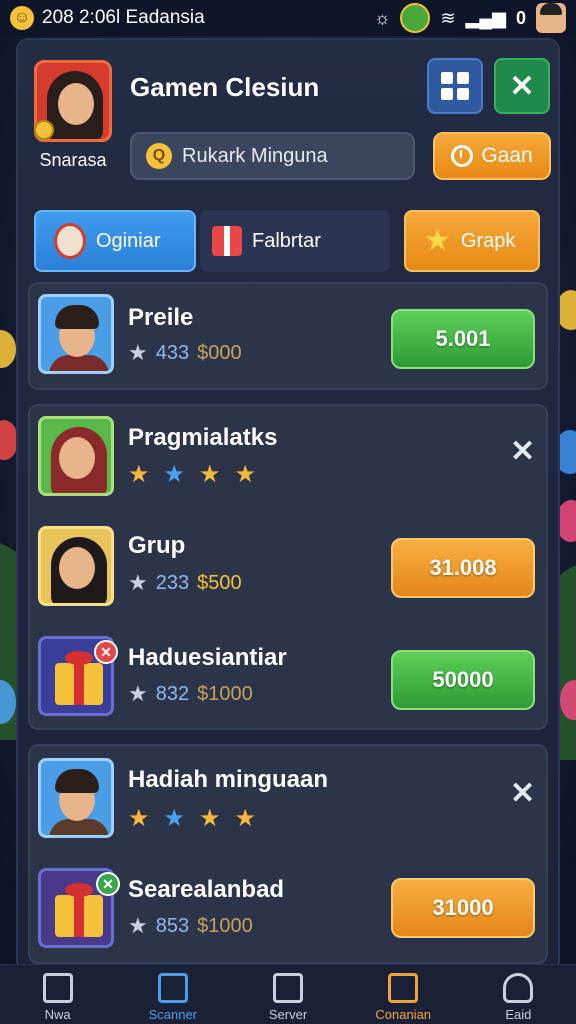 This screenshot has width=576, height=1024. I want to click on close-button: ✕, so click(522, 86).